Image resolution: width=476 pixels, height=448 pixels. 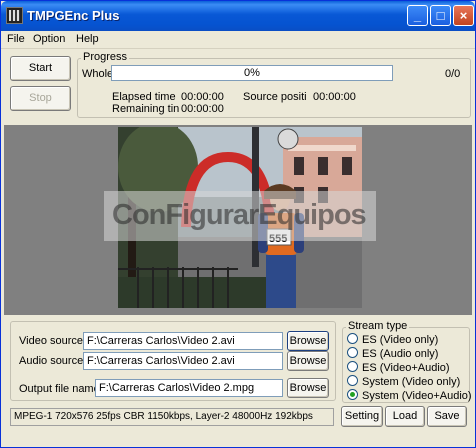 I want to click on browse-output-button: Browse, so click(x=308, y=388).